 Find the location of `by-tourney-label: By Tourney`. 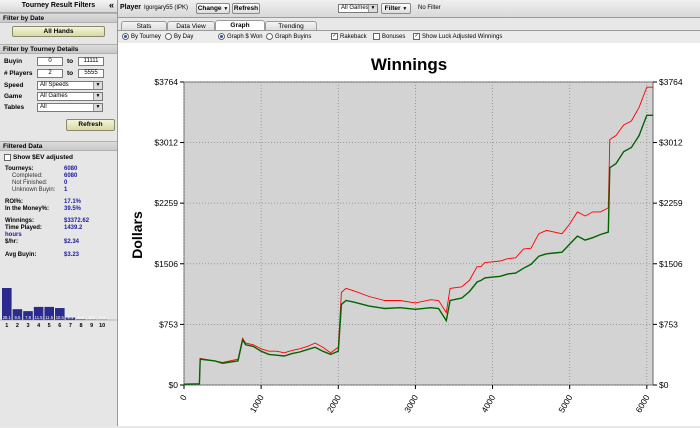

by-tourney-label: By Tourney is located at coordinates (146, 37).